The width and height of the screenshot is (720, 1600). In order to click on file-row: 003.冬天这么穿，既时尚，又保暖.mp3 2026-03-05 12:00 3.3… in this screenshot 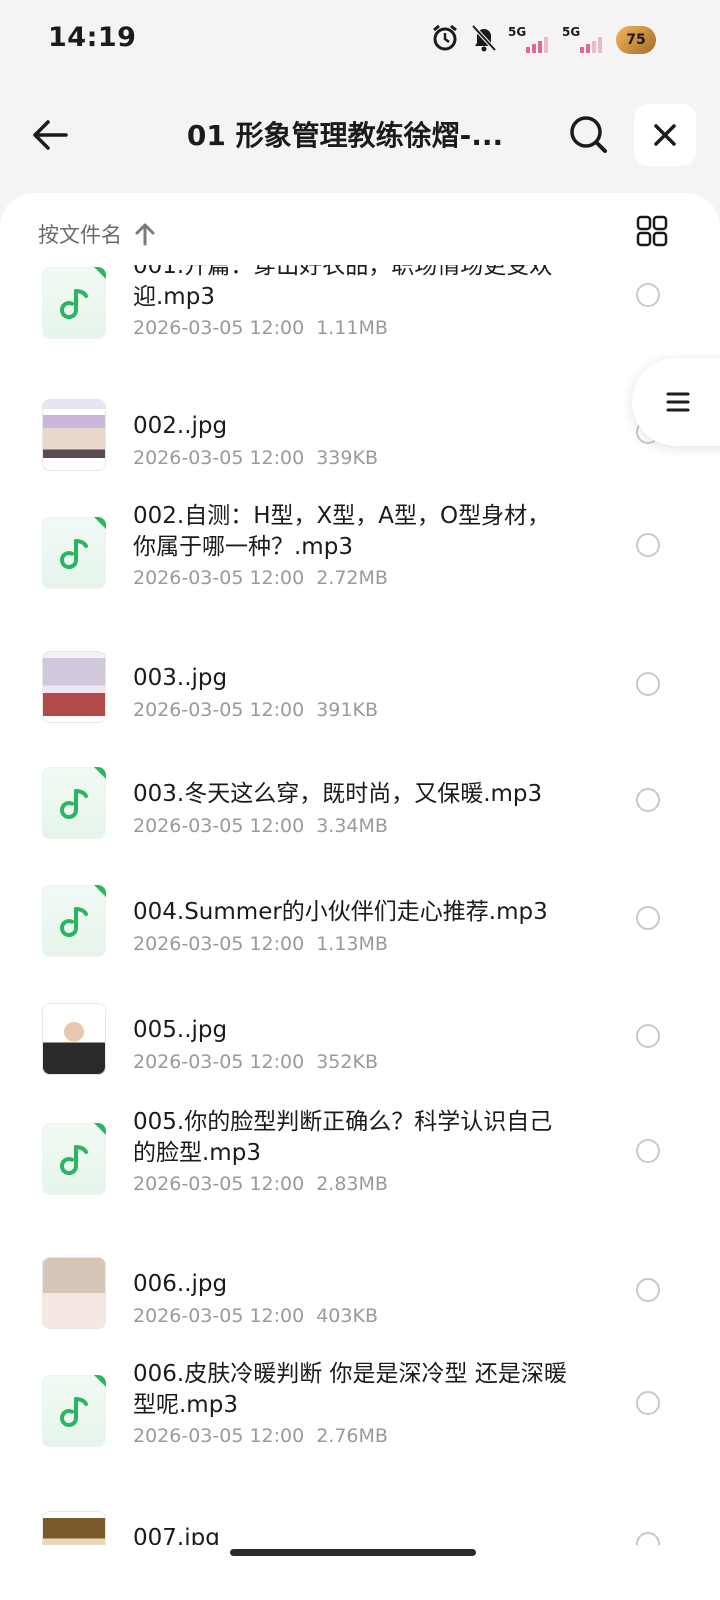, I will do `click(360, 822)`.